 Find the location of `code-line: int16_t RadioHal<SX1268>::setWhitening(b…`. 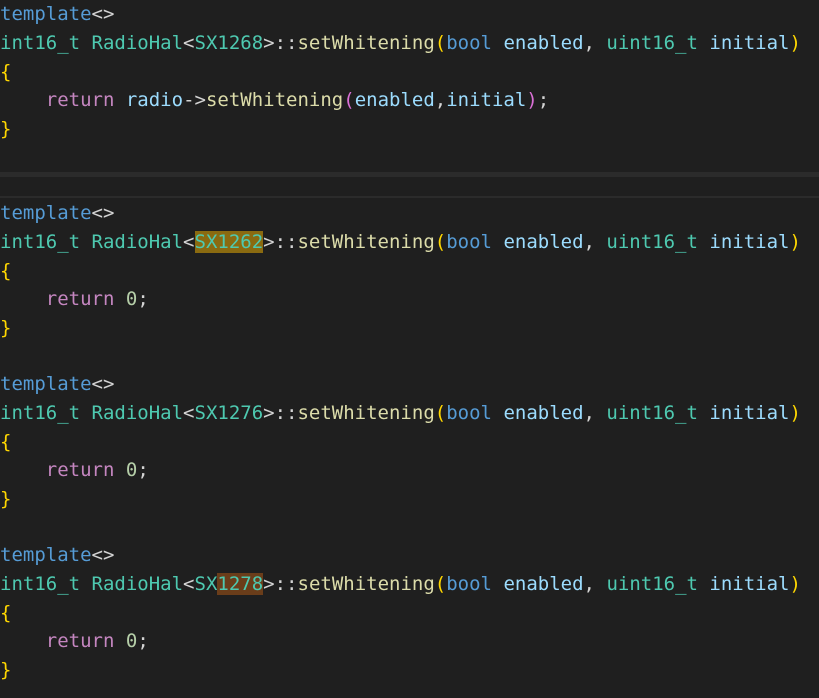

code-line: int16_t RadioHal<SX1268>::setWhitening(b… is located at coordinates (400, 43).